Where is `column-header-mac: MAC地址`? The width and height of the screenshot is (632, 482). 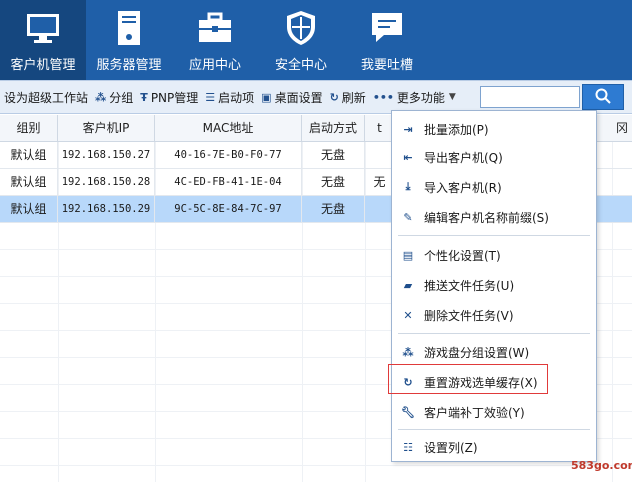 column-header-mac: MAC地址 is located at coordinates (228, 128).